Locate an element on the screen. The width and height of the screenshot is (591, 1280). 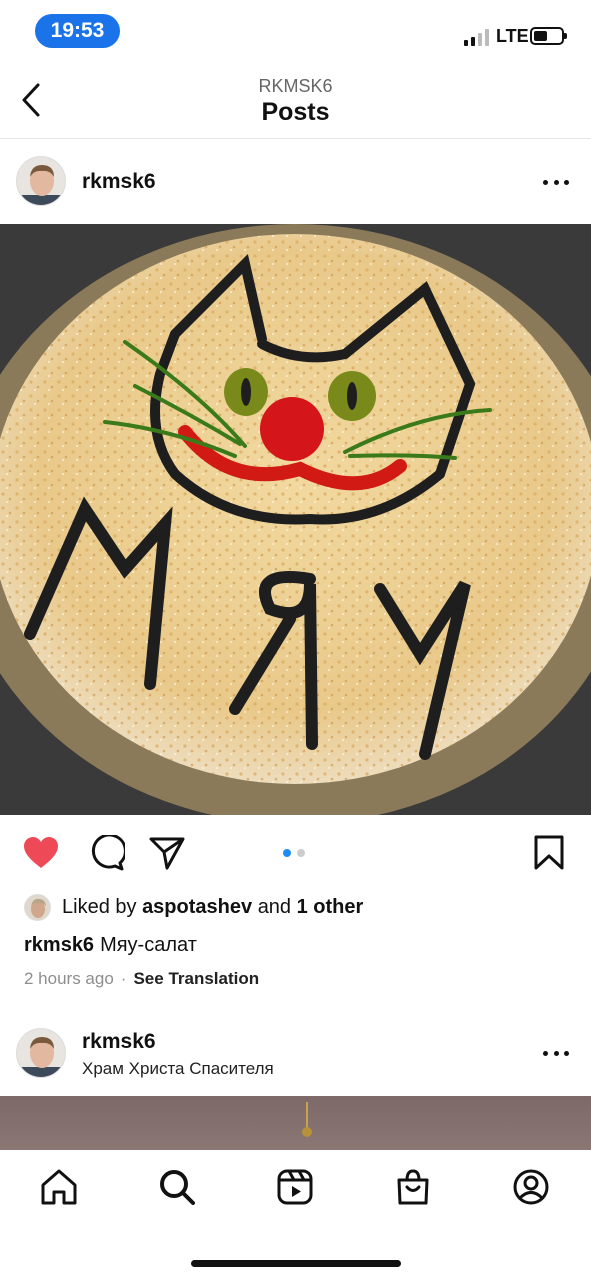
home-icon is located at coordinates (59, 1187).